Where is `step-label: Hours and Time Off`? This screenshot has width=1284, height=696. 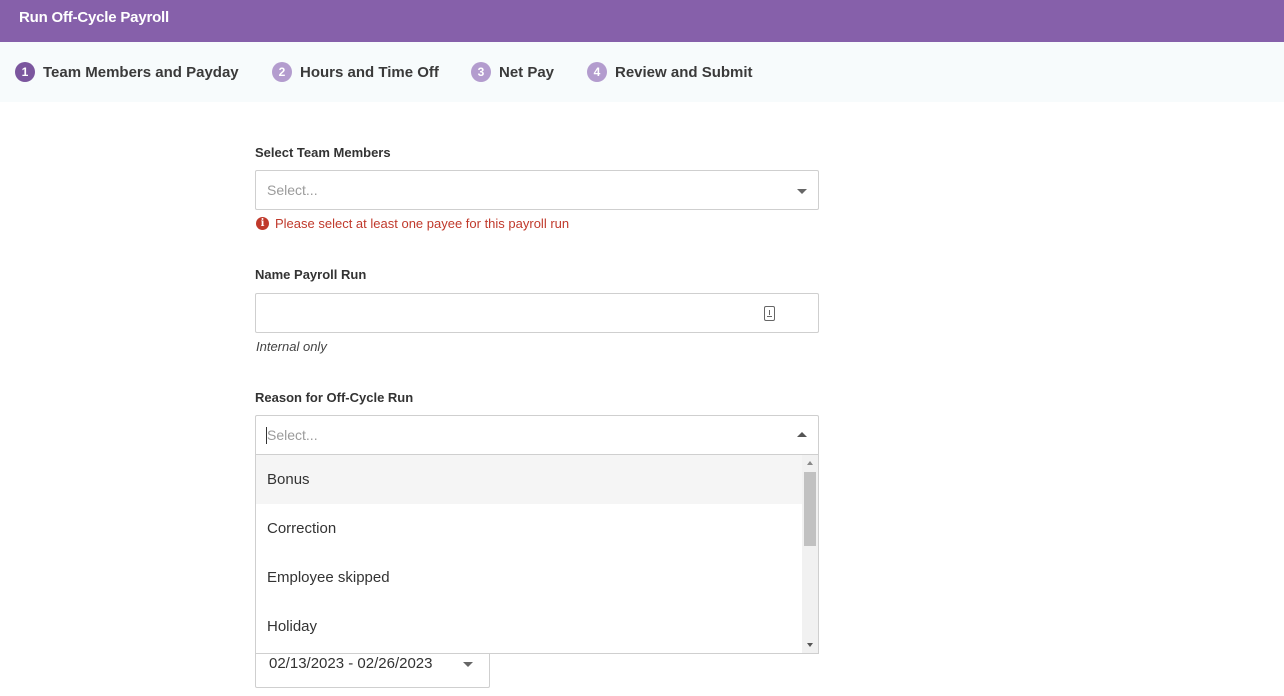 step-label: Hours and Time Off is located at coordinates (369, 72).